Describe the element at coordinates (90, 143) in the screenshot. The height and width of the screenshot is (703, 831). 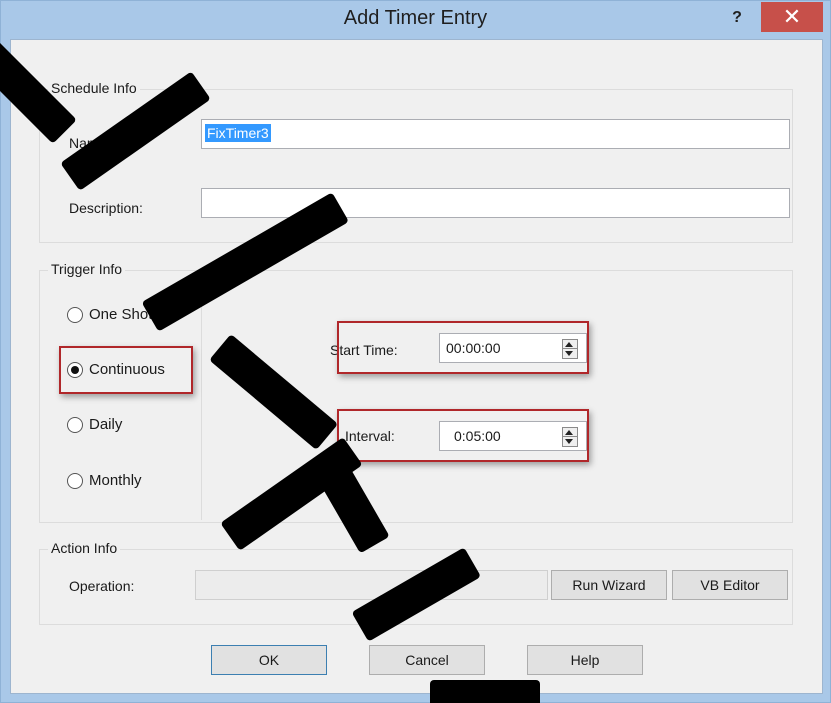
I see `name-label: Name:` at that location.